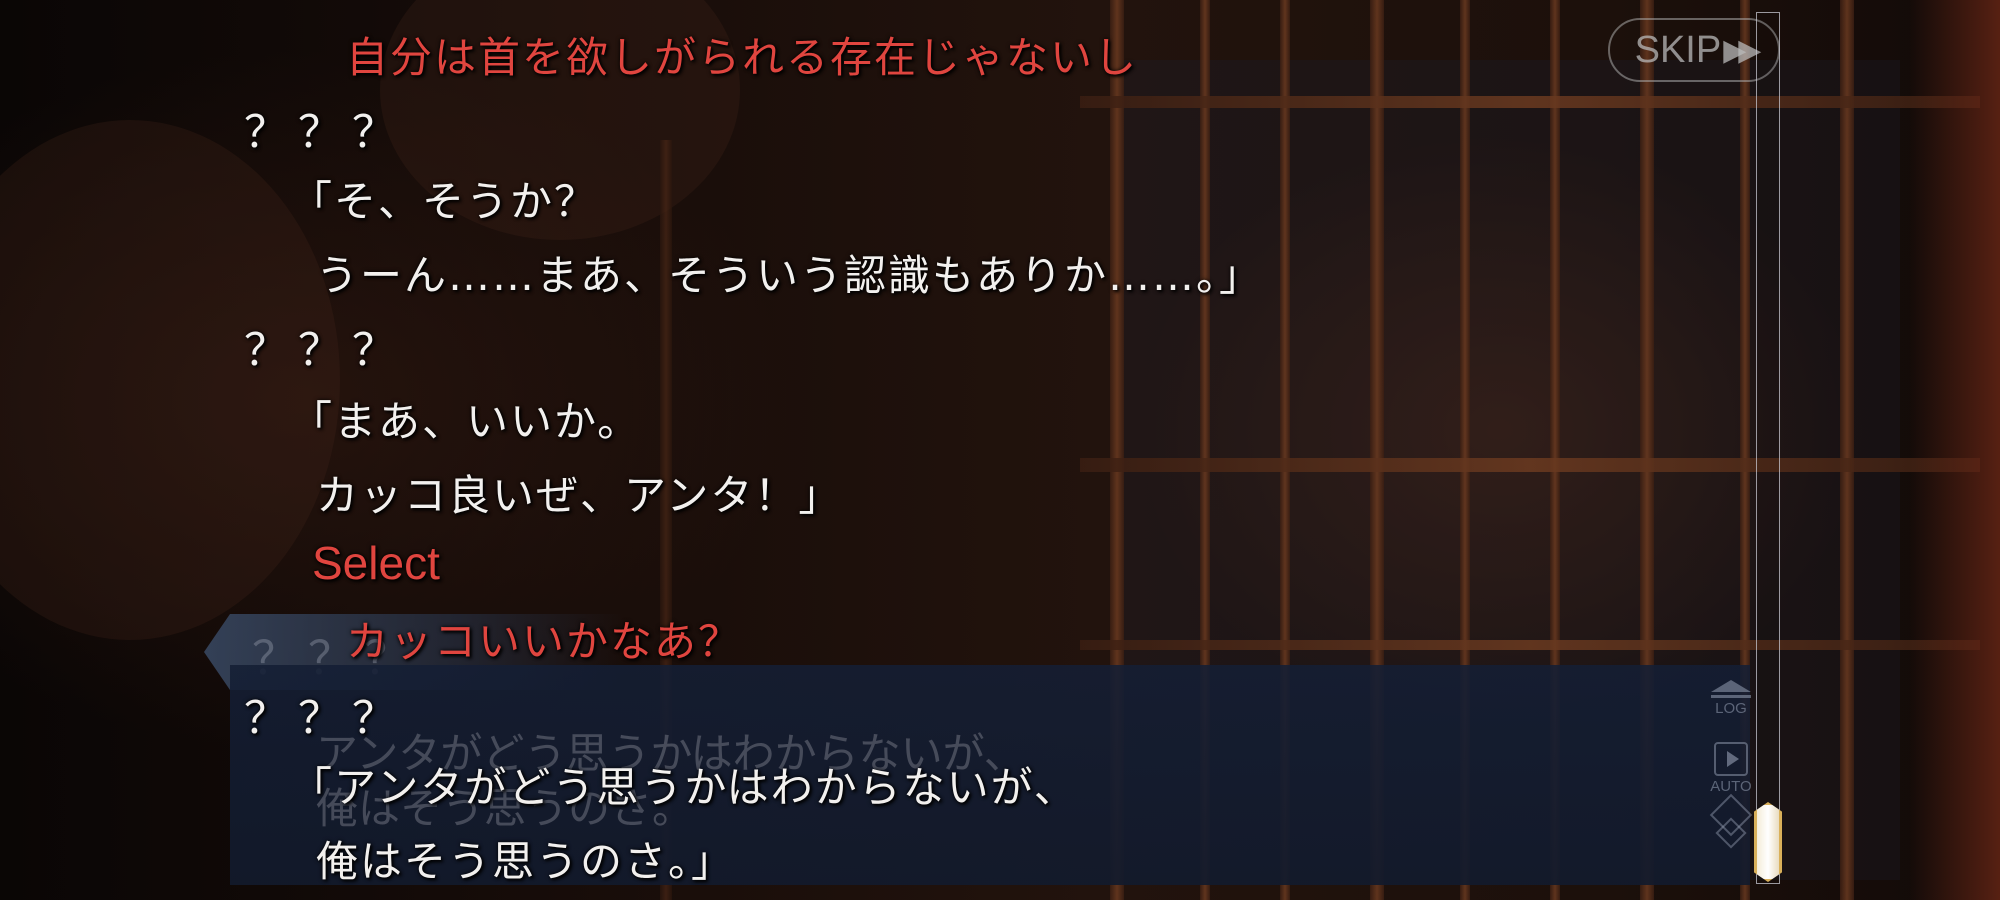  Describe the element at coordinates (790, 275) in the screenshot. I see `log-dialogue-line: うーん……まあ、そういう認識もありか……。」` at that location.